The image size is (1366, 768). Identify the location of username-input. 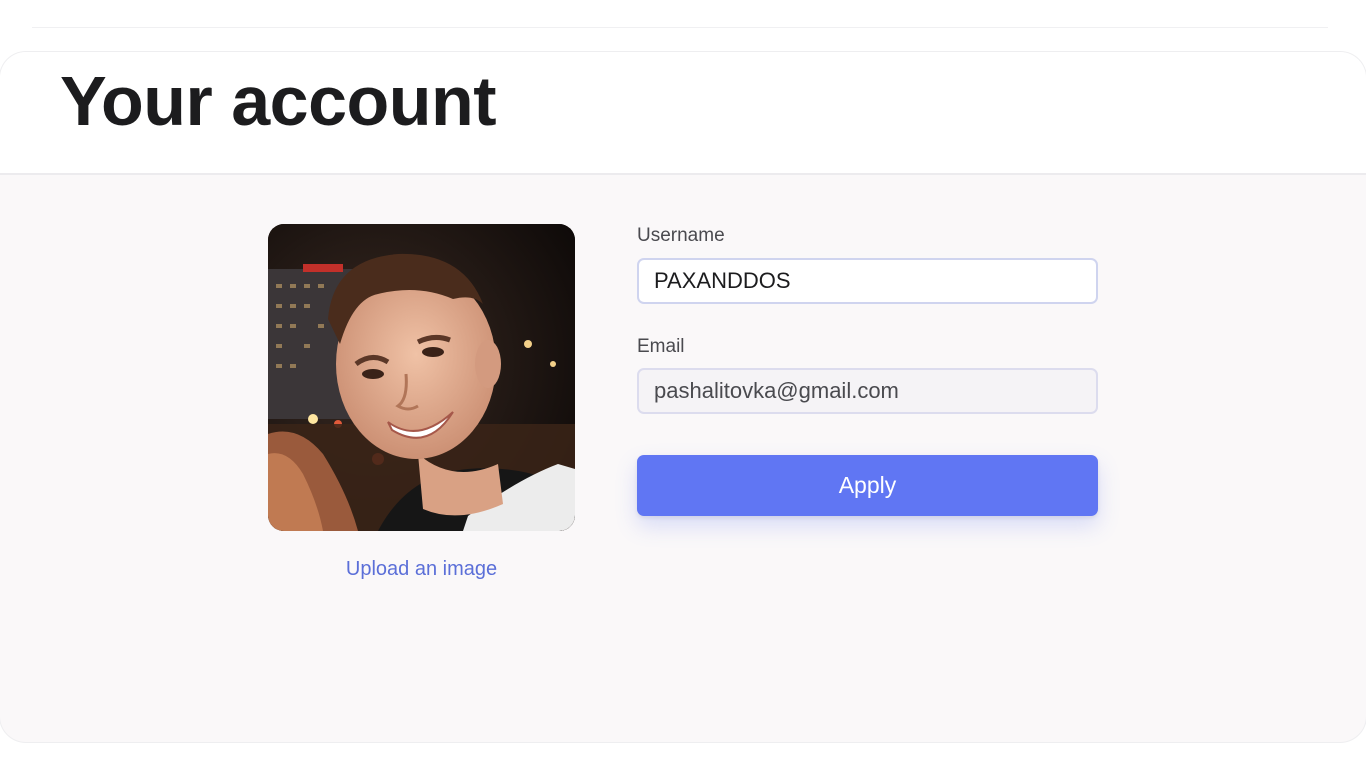
(867, 281).